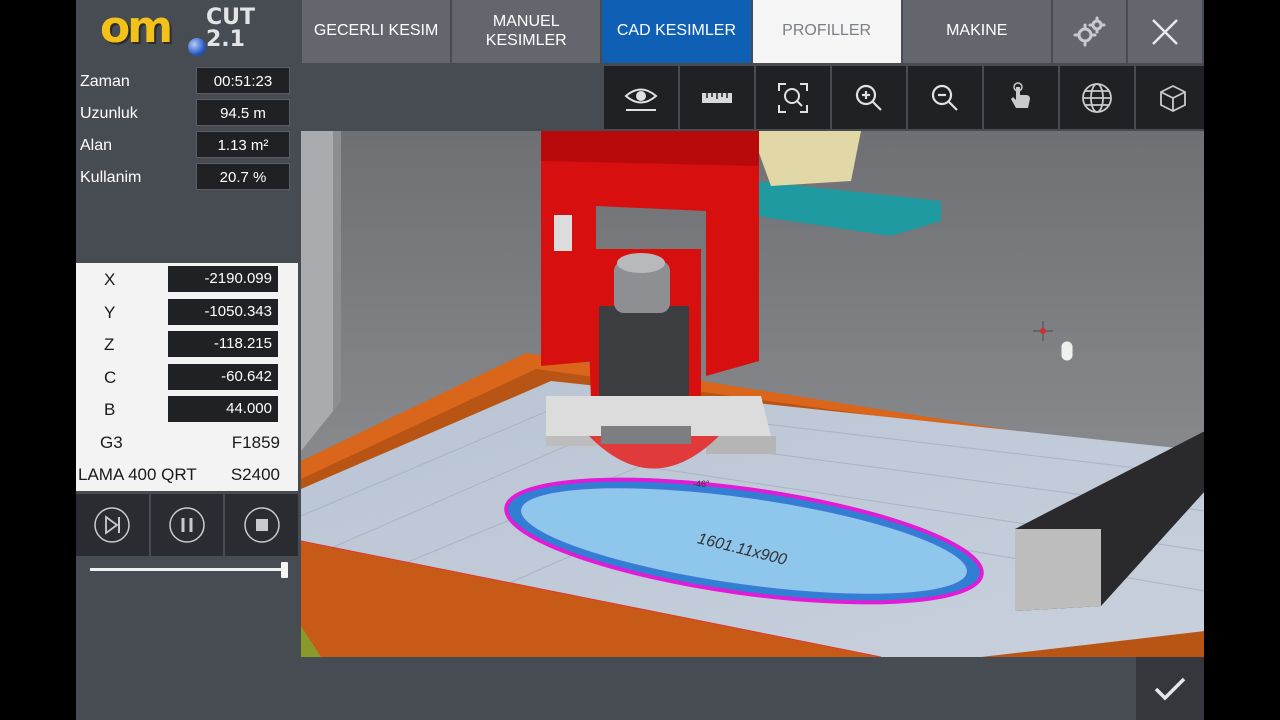 The width and height of the screenshot is (1280, 720). What do you see at coordinates (96, 145) in the screenshot?
I see `stat-label: Alan` at bounding box center [96, 145].